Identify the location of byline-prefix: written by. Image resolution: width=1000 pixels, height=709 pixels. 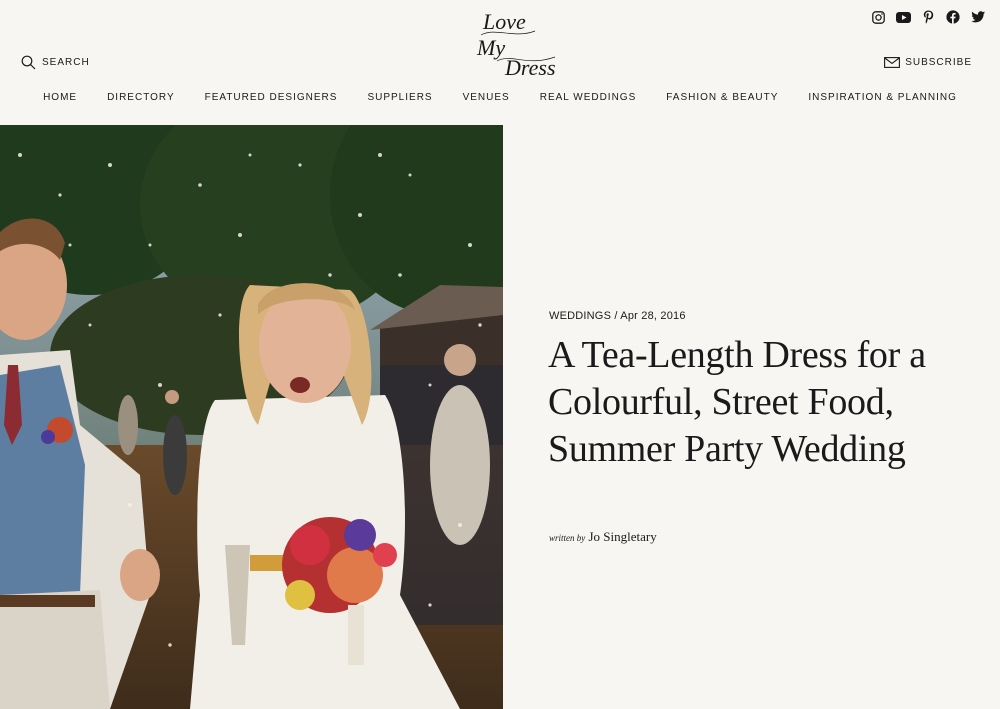
(567, 538).